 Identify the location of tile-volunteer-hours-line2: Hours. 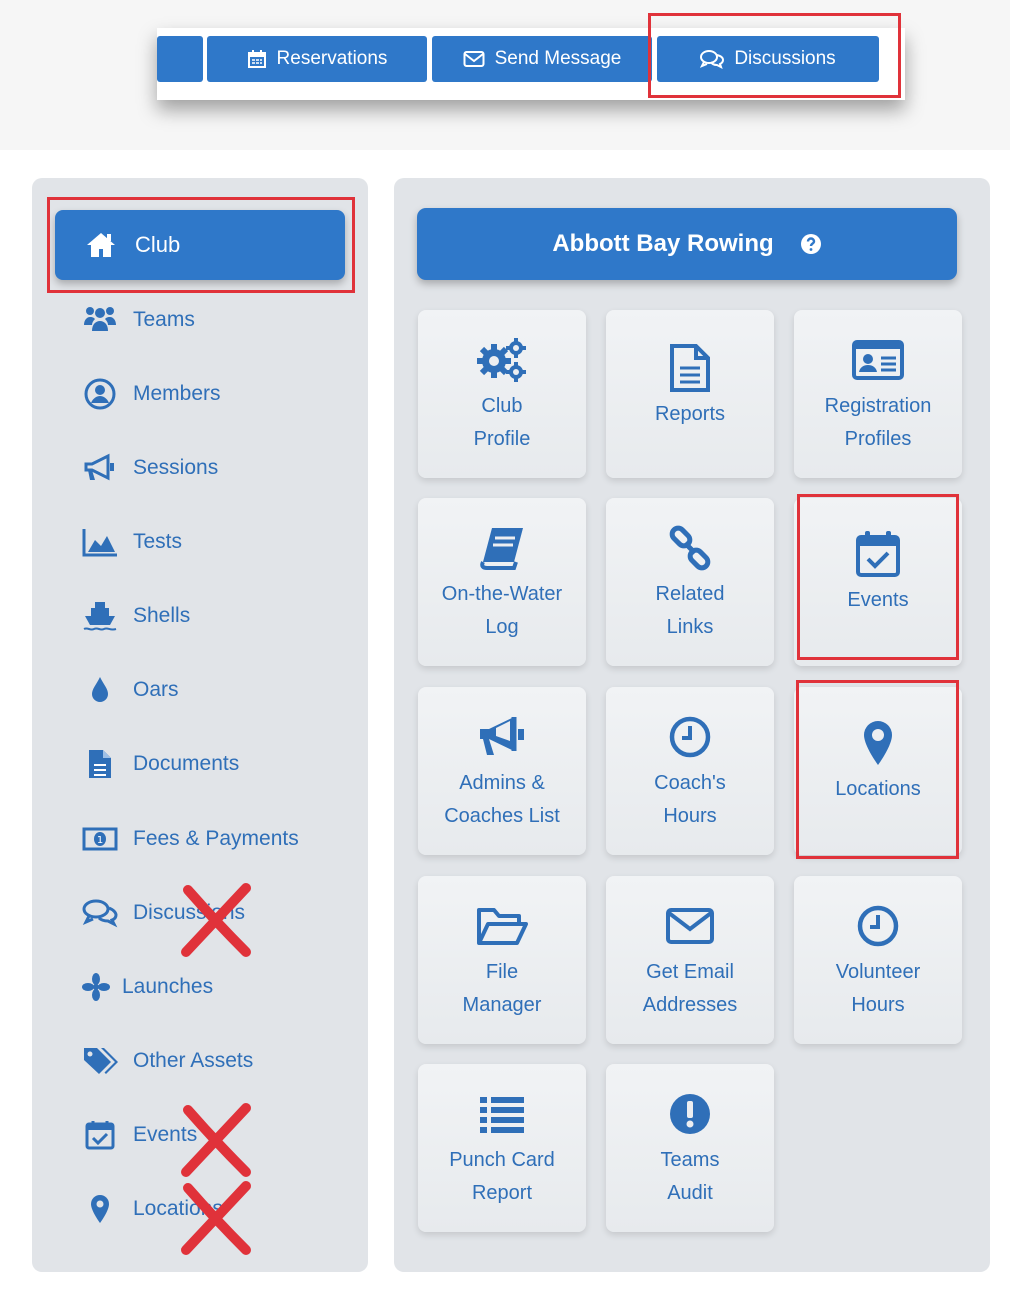
(878, 1005).